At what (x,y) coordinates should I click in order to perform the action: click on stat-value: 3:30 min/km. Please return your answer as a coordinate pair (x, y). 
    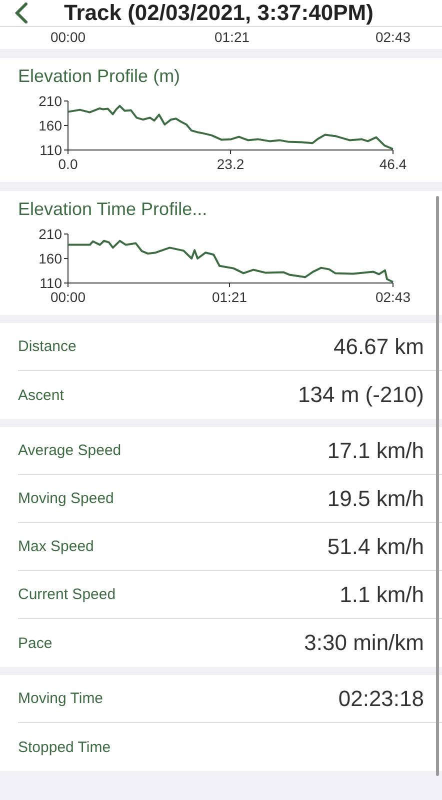
    Looking at the image, I should click on (364, 643).